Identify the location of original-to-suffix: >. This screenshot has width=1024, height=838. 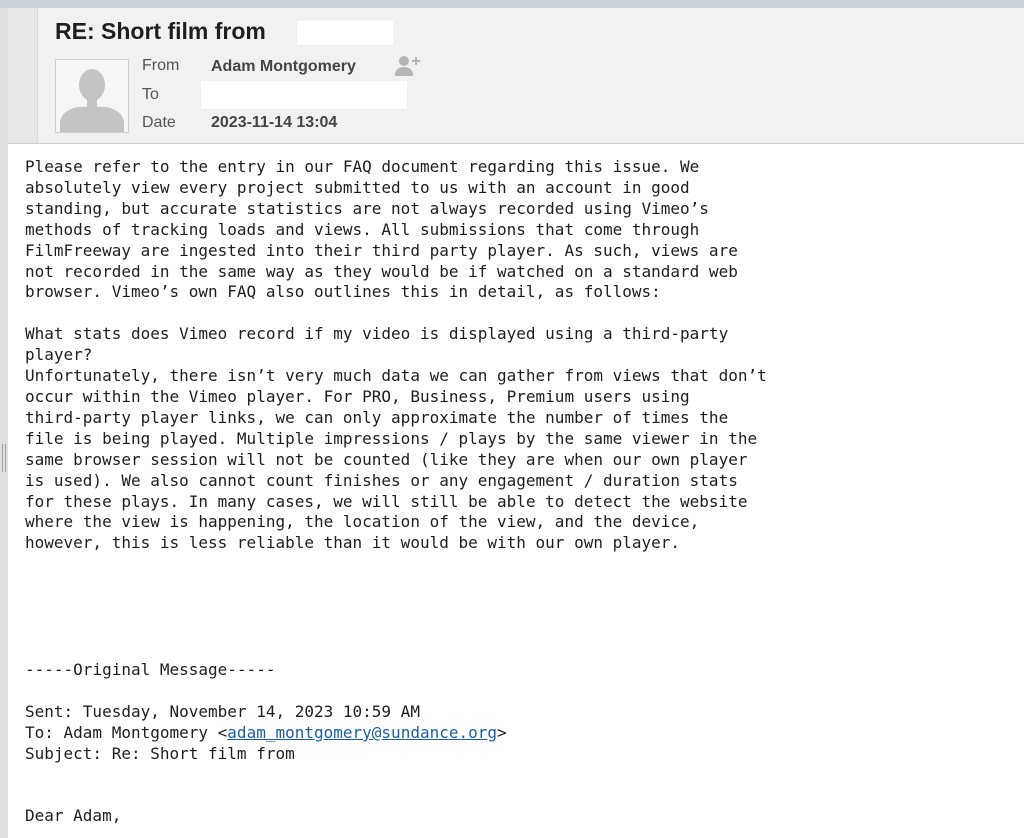
(502, 732).